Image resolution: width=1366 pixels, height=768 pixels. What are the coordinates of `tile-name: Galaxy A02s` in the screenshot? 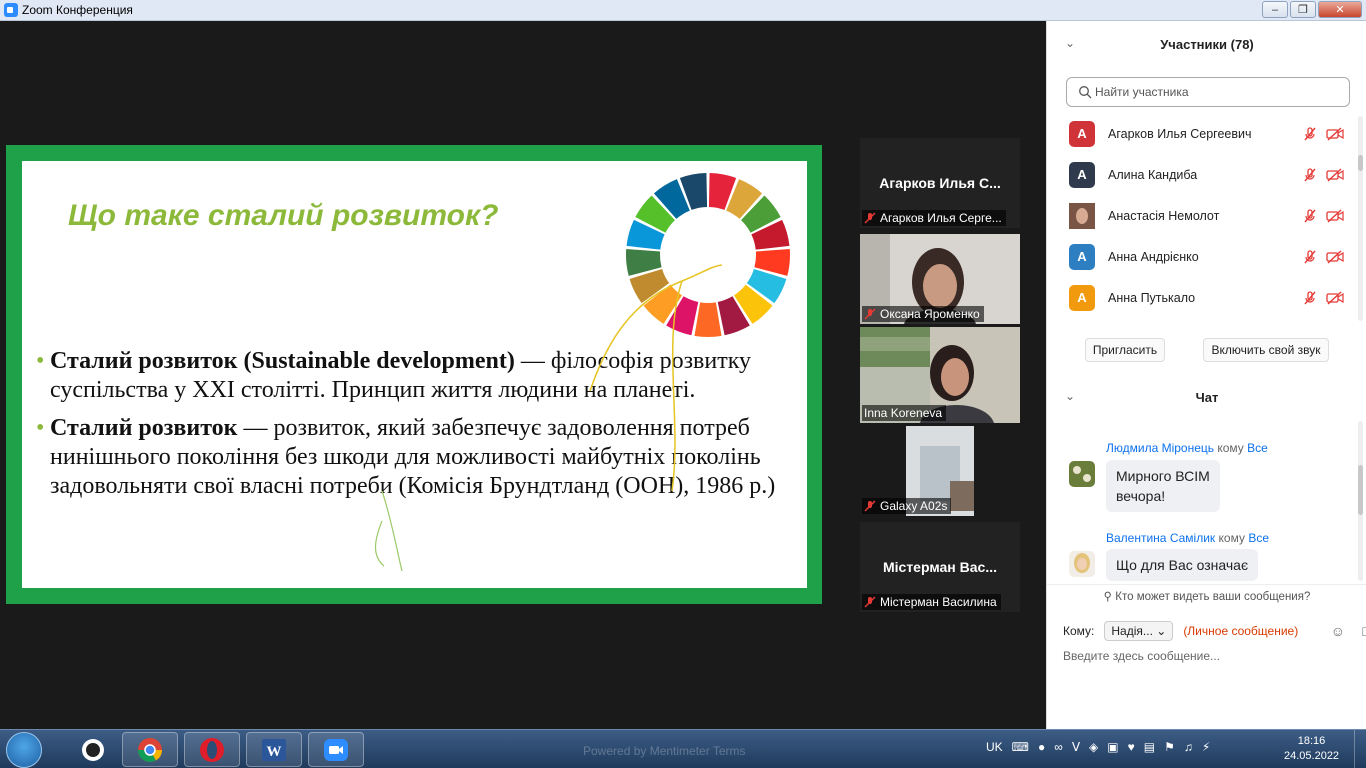 It's located at (914, 506).